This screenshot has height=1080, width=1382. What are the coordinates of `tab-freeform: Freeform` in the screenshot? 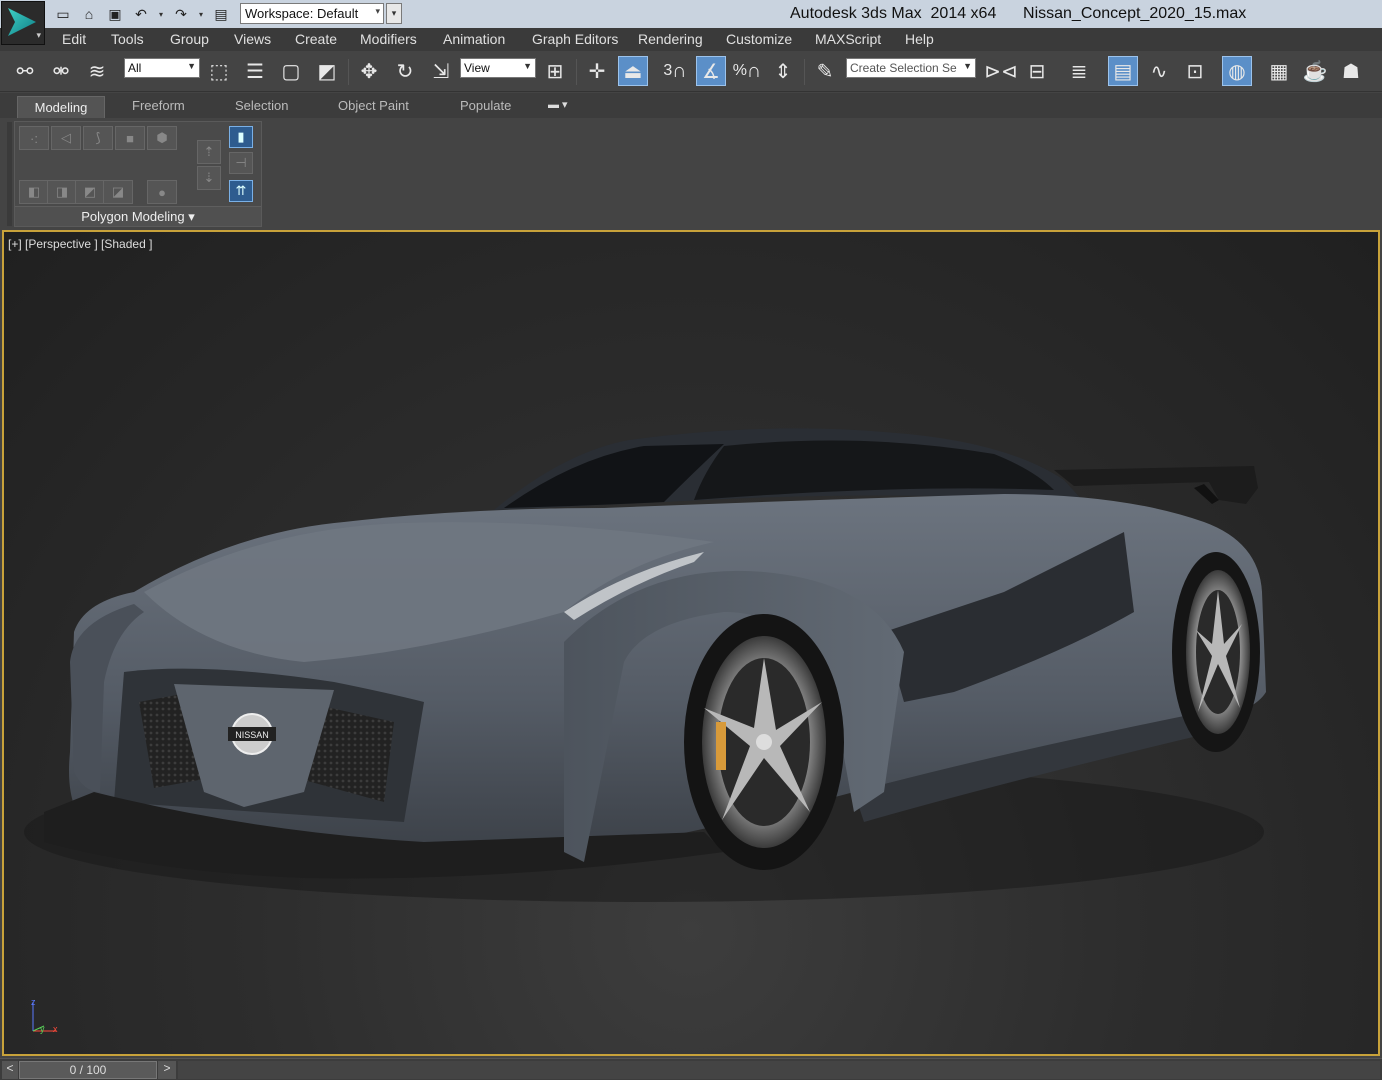 It's located at (158, 105).